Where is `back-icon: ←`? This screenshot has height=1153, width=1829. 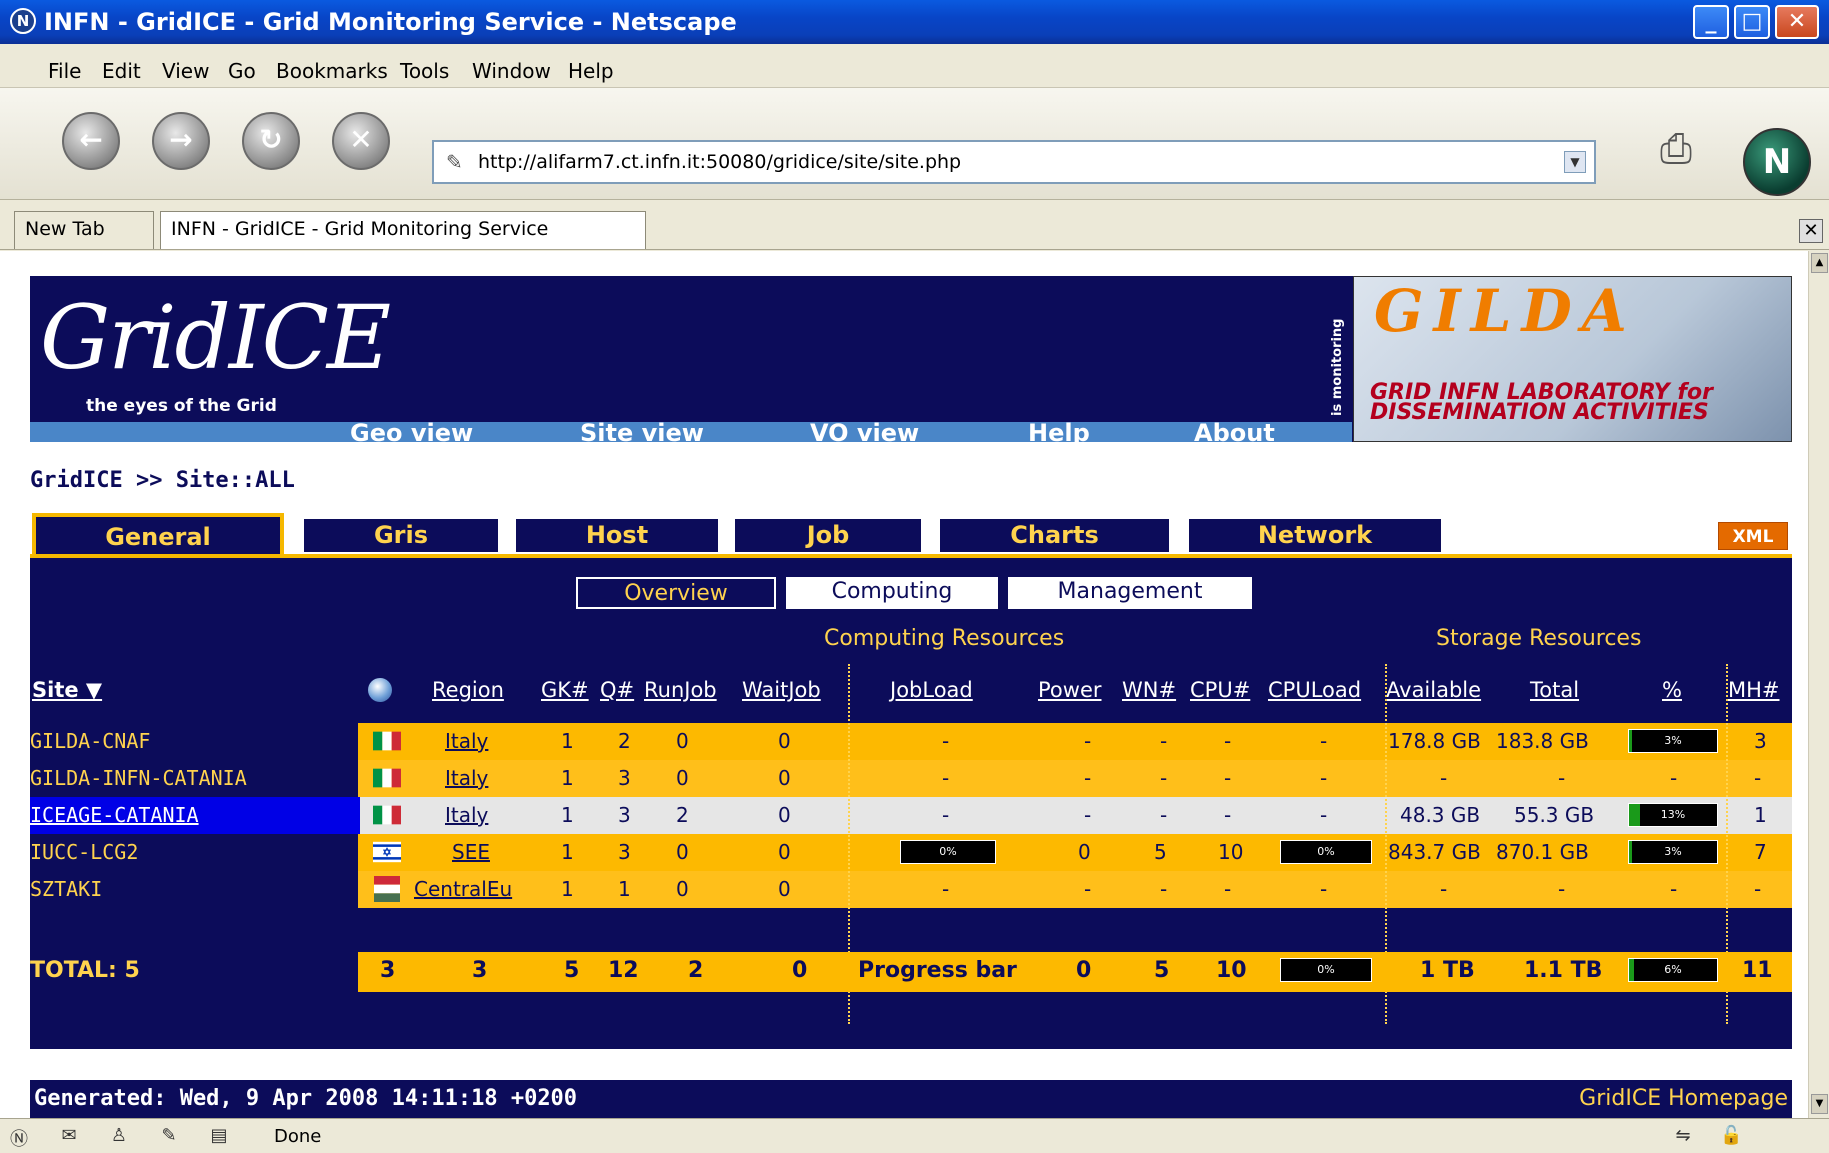
back-icon: ← is located at coordinates (91, 141).